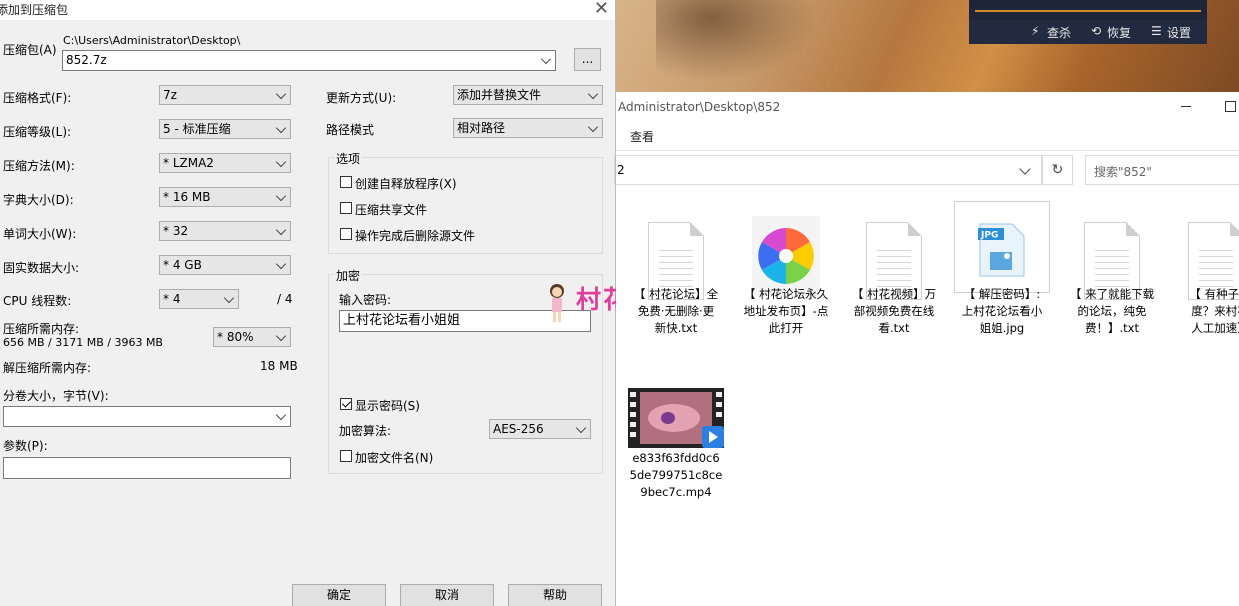 The height and width of the screenshot is (606, 1239). Describe the element at coordinates (828, 170) in the screenshot. I see `address-bar: 2` at that location.